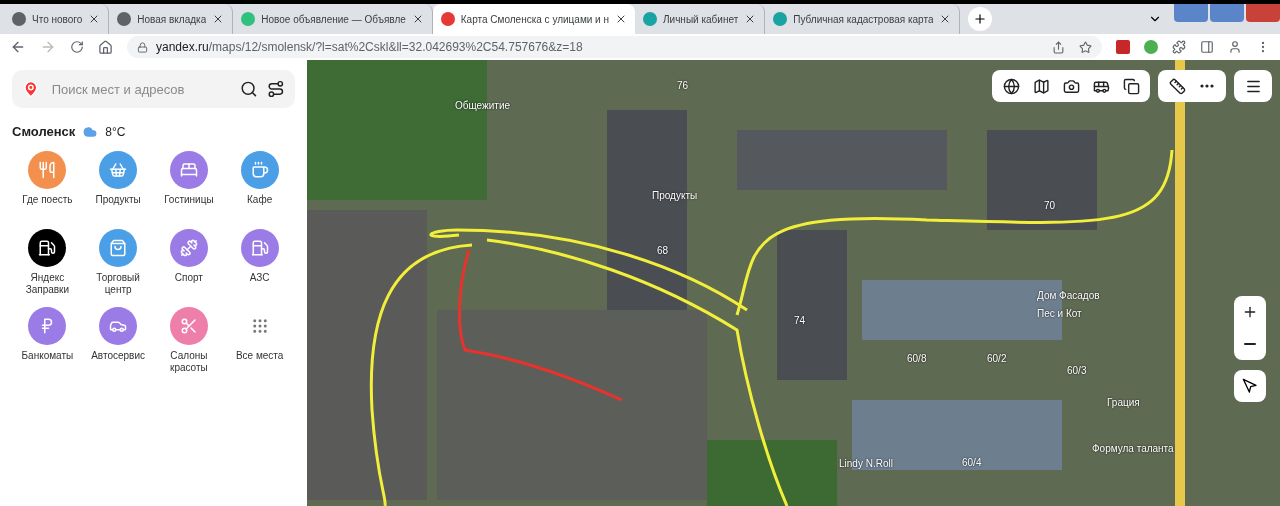 This screenshot has height=506, width=1280. What do you see at coordinates (1059, 313) in the screenshot?
I see `map-label: Пес и Кот` at bounding box center [1059, 313].